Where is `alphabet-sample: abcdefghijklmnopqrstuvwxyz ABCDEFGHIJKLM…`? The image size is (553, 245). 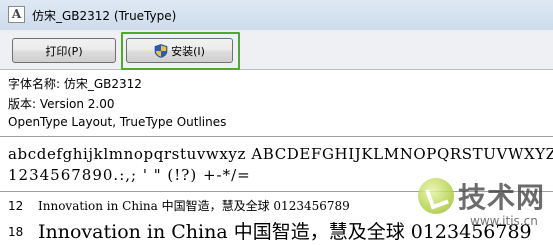 alphabet-sample: abcdefghijklmnopqrstuvwxyz ABCDEFGHIJKLM… is located at coordinates (280, 154).